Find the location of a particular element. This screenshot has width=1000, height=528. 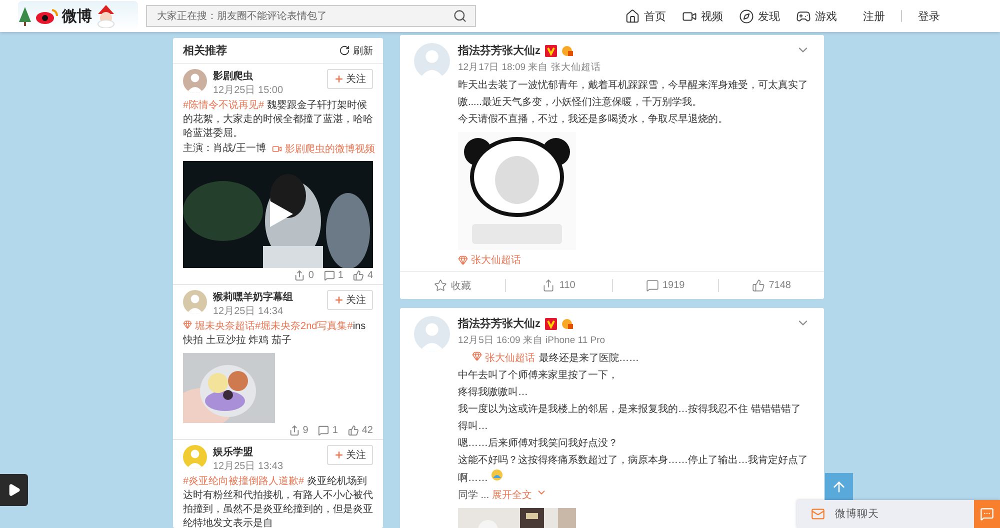

nav-link: 视频 is located at coordinates (702, 16).